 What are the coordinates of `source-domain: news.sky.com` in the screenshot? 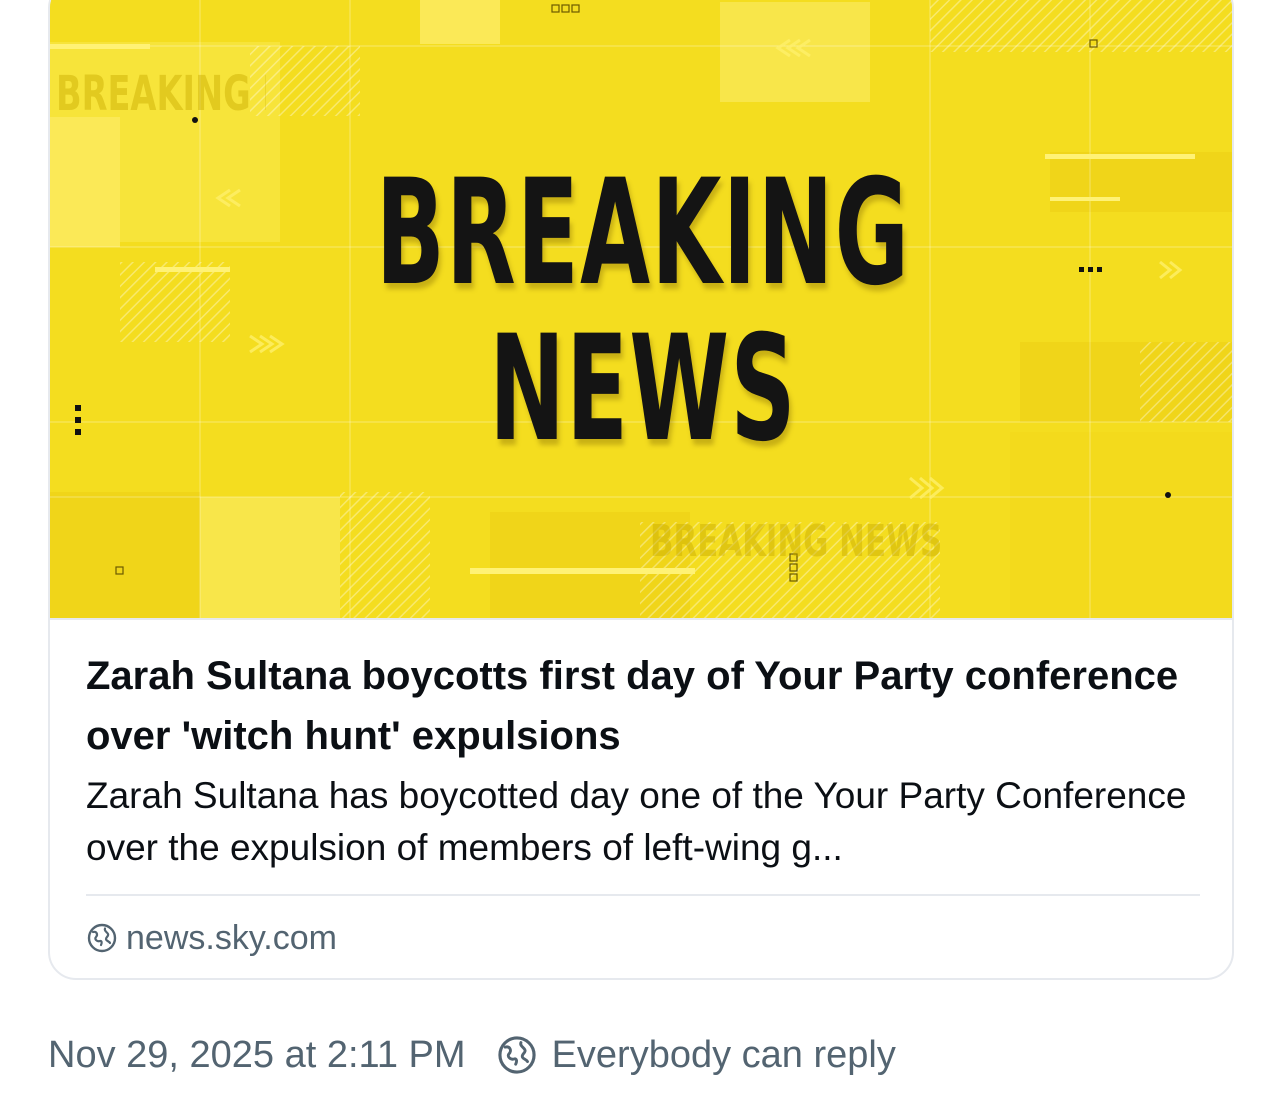 It's located at (231, 937).